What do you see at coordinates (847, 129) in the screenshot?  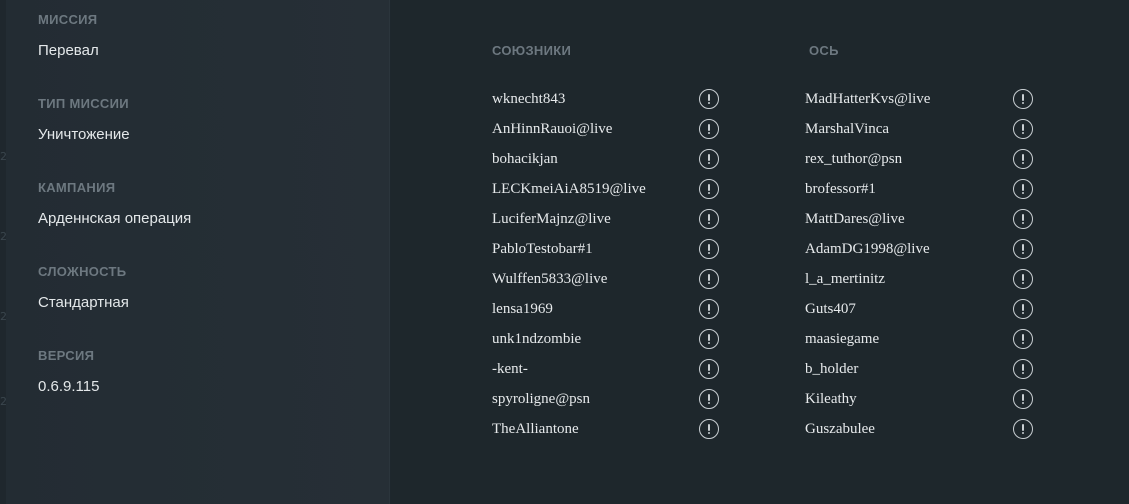 I see `player-name: MarshalVinca` at bounding box center [847, 129].